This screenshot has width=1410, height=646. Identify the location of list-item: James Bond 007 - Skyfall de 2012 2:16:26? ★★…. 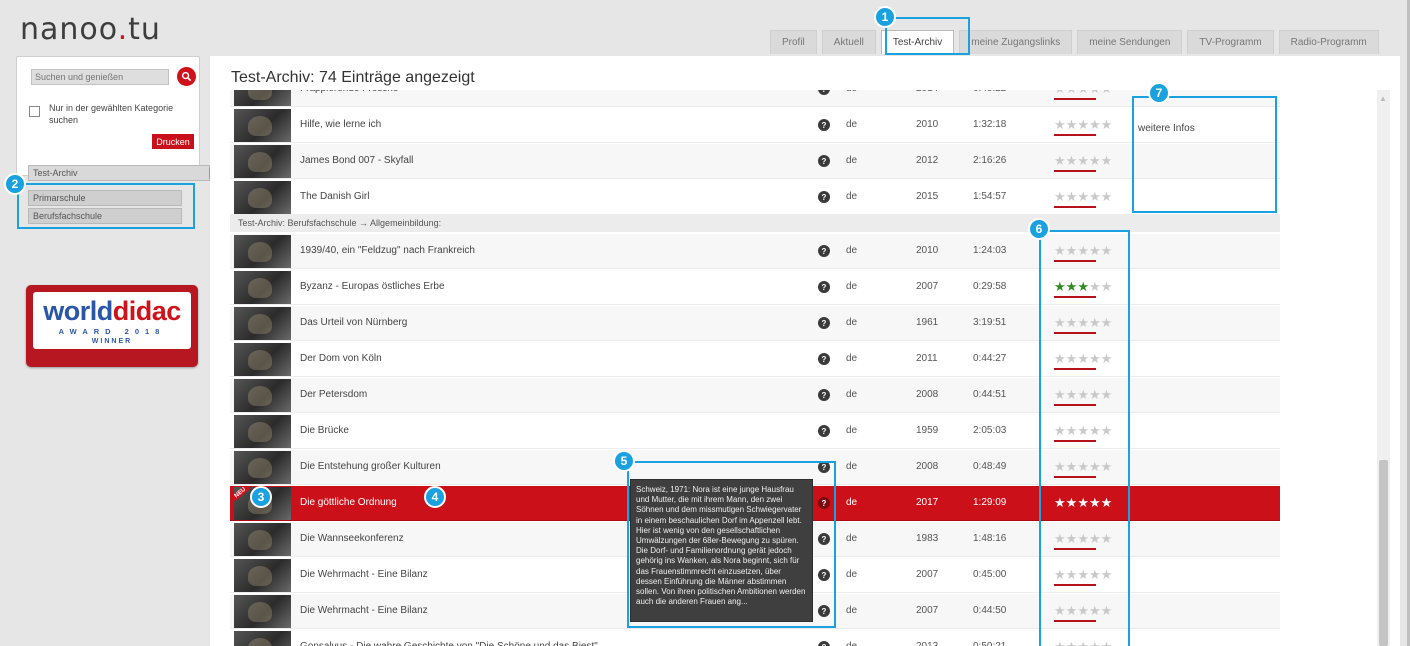
(755, 161).